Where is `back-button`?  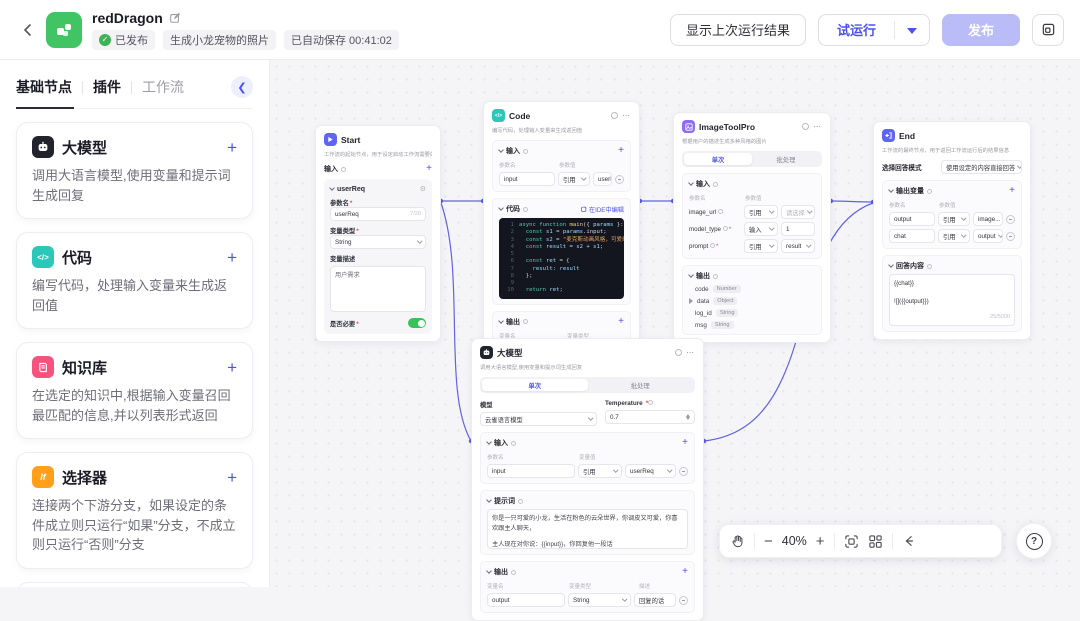
back-button is located at coordinates (28, 30).